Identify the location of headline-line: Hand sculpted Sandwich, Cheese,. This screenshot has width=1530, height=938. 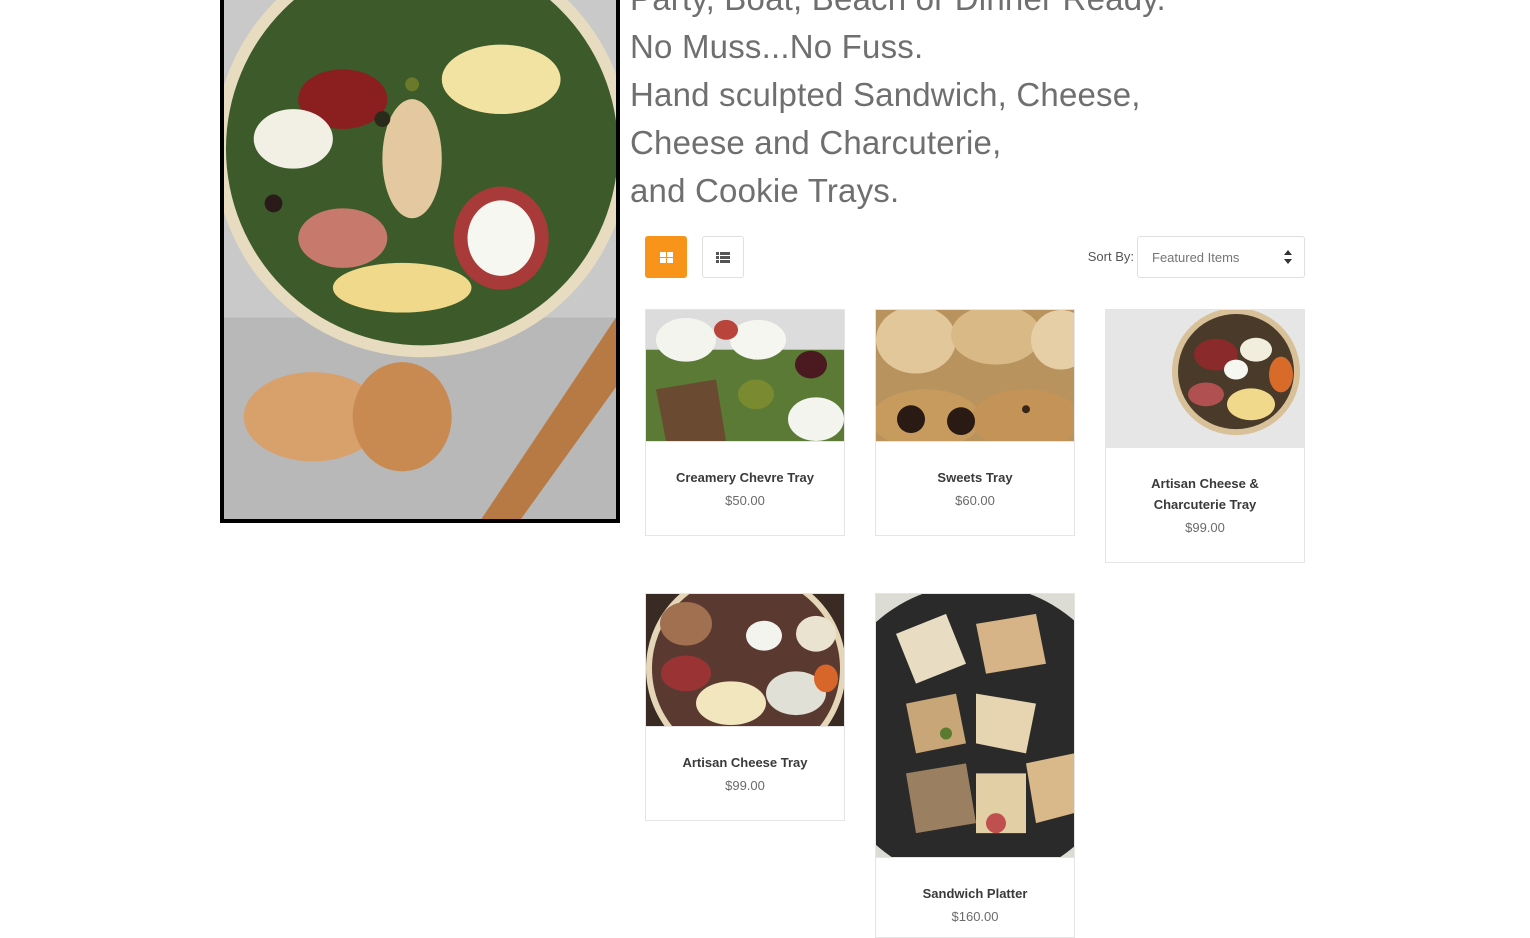
(885, 94).